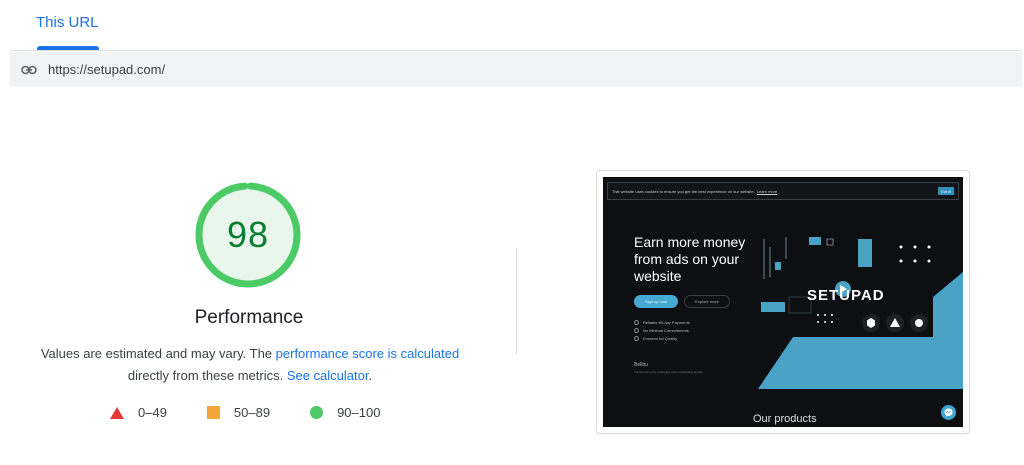  What do you see at coordinates (948, 412) in the screenshot?
I see `messenger-icon` at bounding box center [948, 412].